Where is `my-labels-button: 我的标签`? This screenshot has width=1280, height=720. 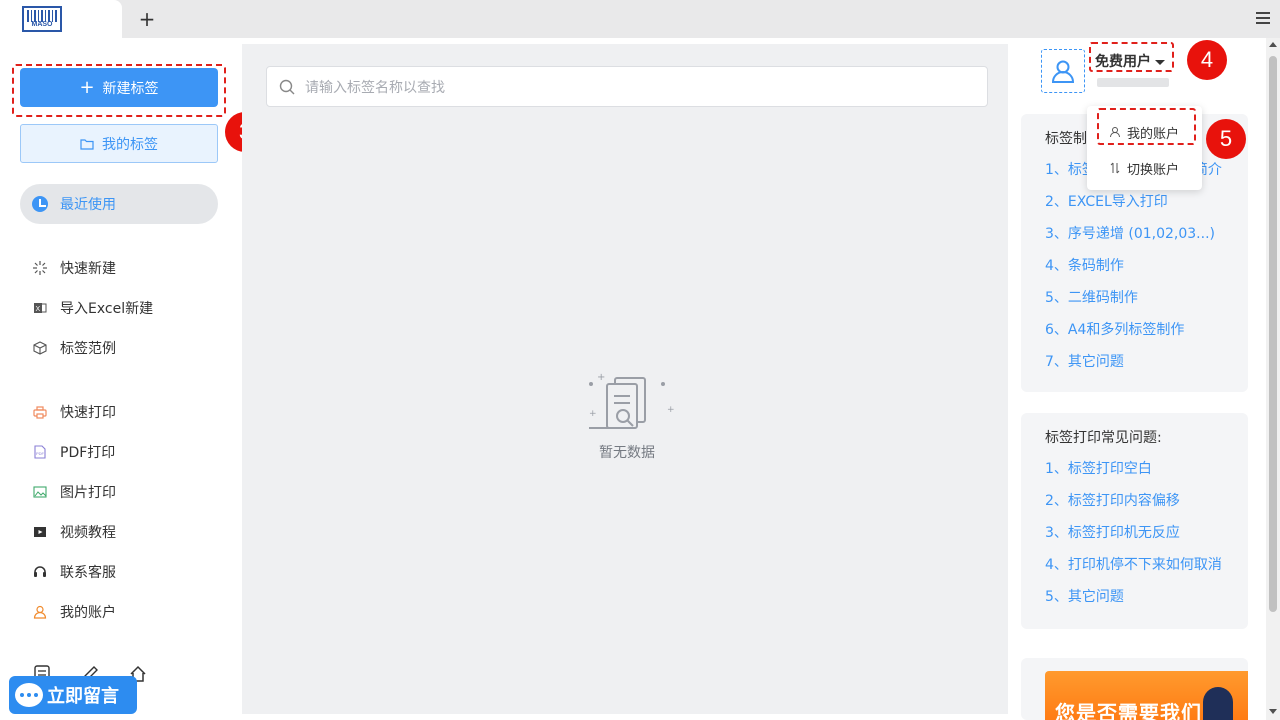 my-labels-button: 我的标签 is located at coordinates (119, 143).